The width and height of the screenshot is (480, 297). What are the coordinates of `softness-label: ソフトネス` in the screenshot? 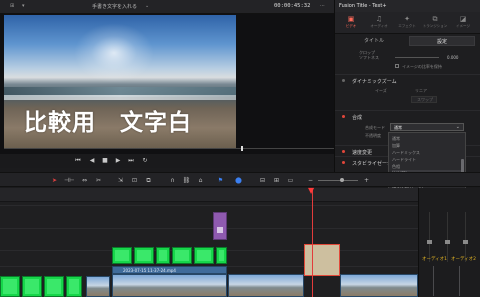 It's located at (369, 57).